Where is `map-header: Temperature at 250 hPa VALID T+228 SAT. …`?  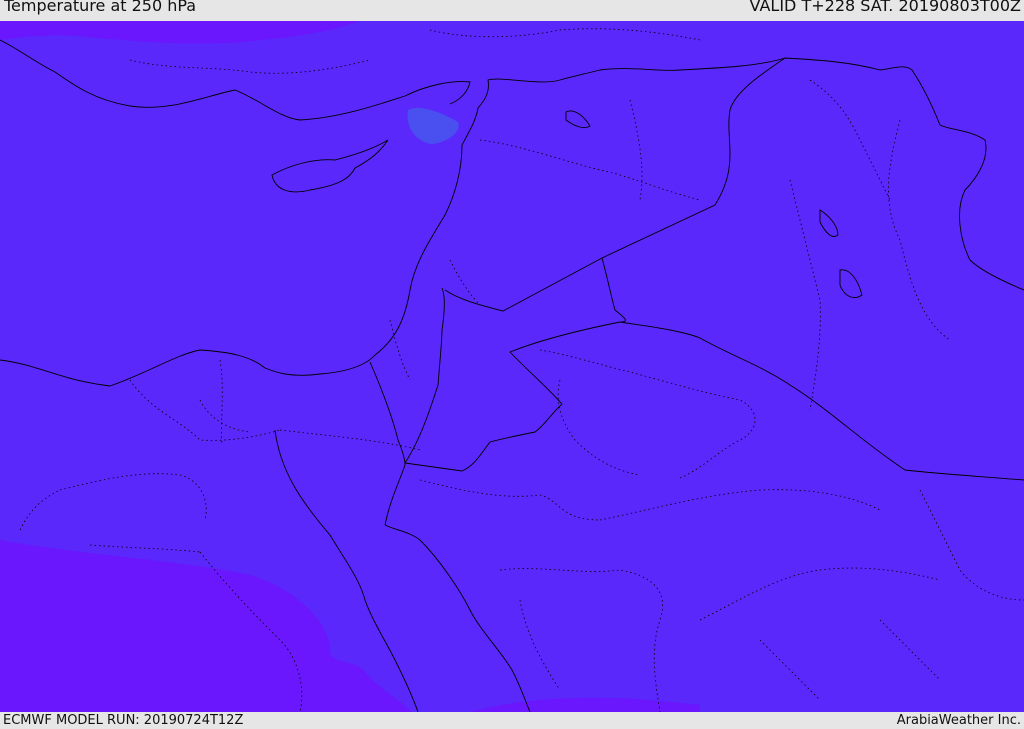 map-header: Temperature at 250 hPa VALID T+228 SAT. … is located at coordinates (512, 10).